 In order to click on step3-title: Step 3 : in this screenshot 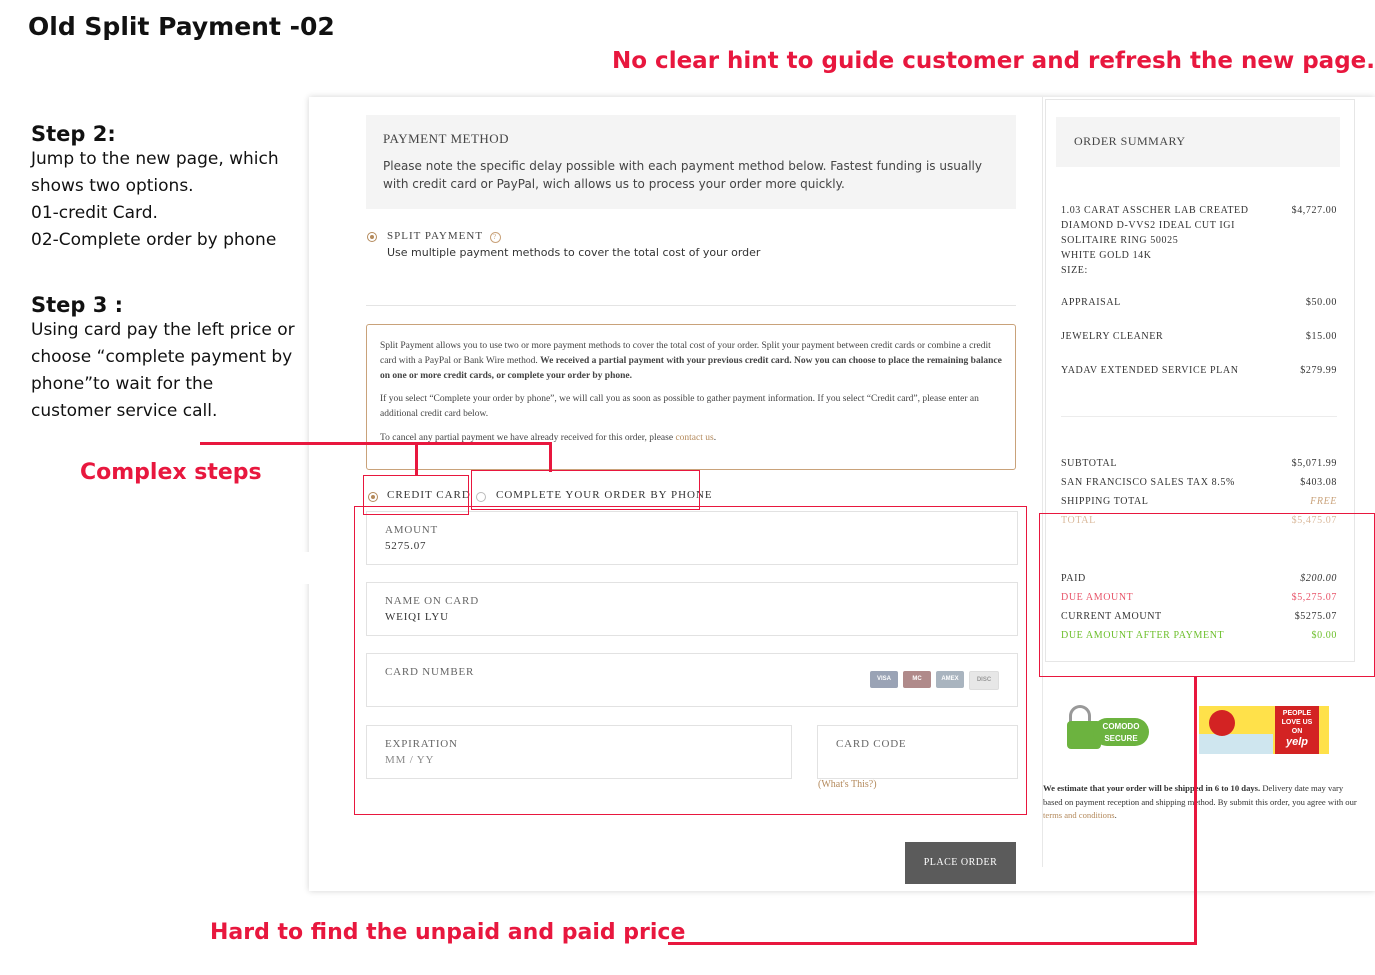, I will do `click(77, 305)`.